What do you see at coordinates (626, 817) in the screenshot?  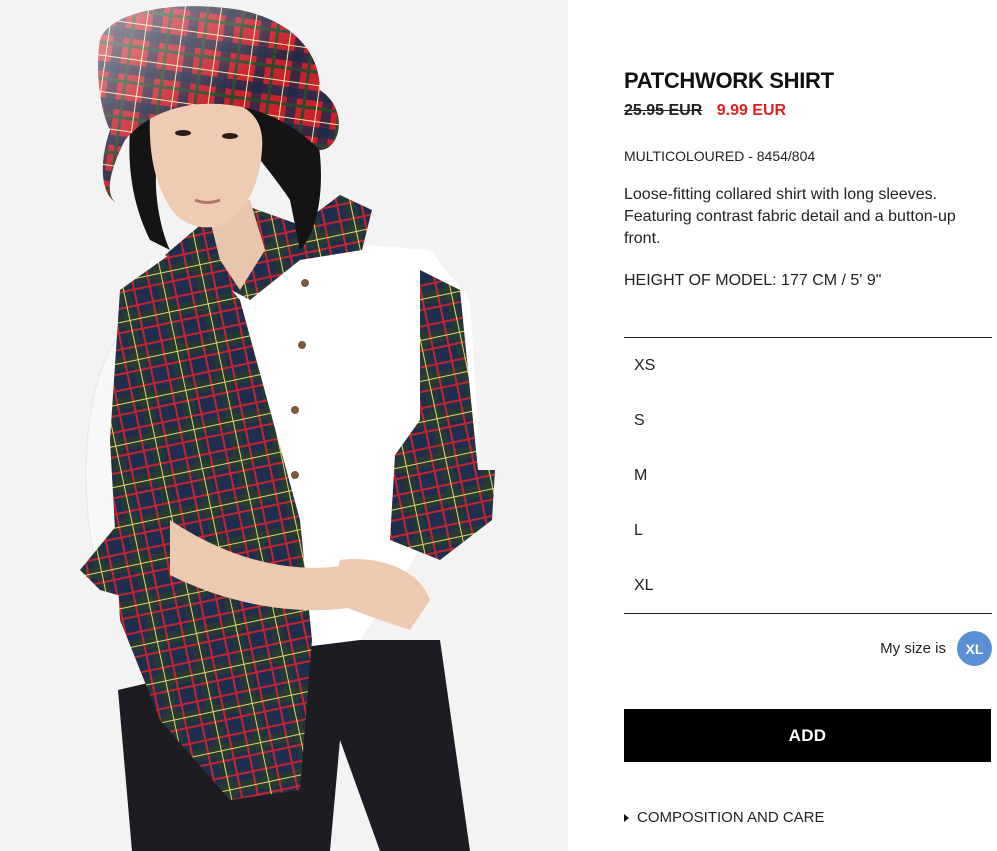 I see `caret-right-icon` at bounding box center [626, 817].